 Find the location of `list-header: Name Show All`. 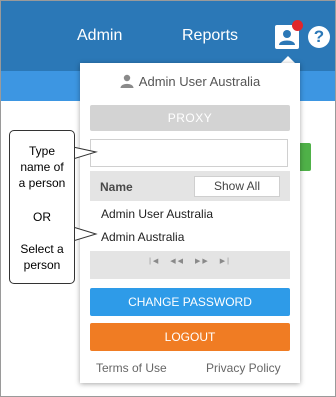

list-header: Name Show All is located at coordinates (190, 186).